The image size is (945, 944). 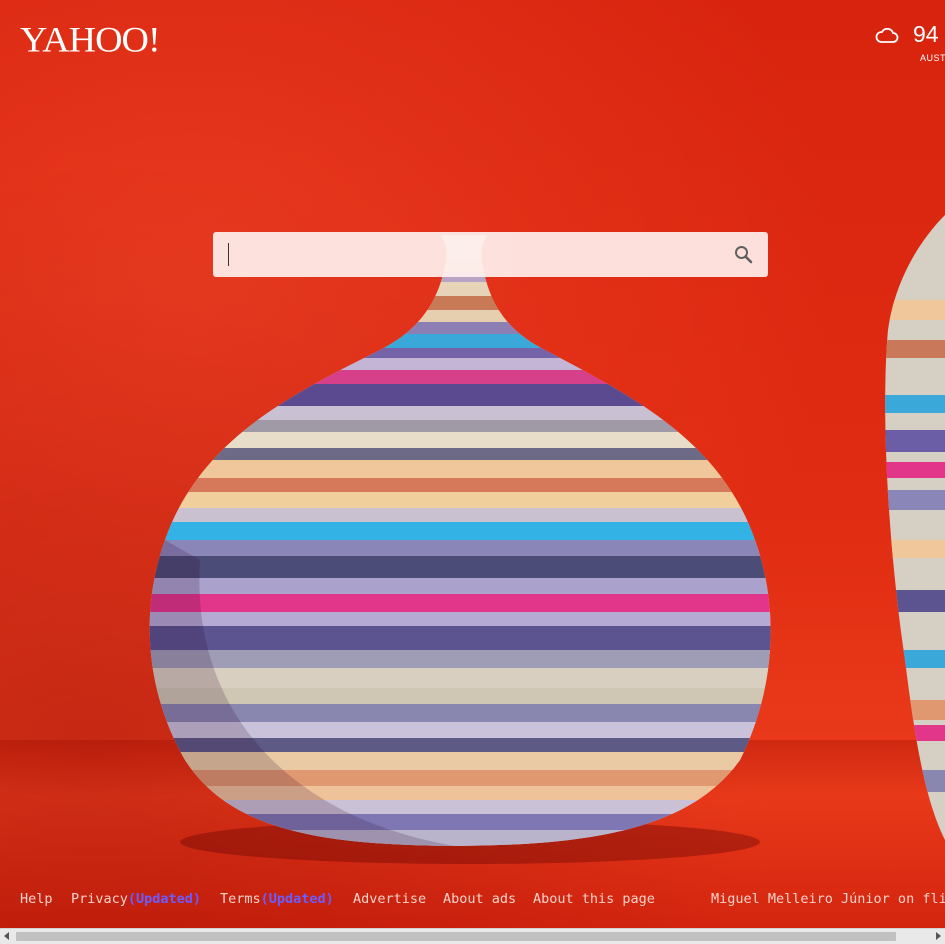 I want to click on search-button, so click(x=744, y=255).